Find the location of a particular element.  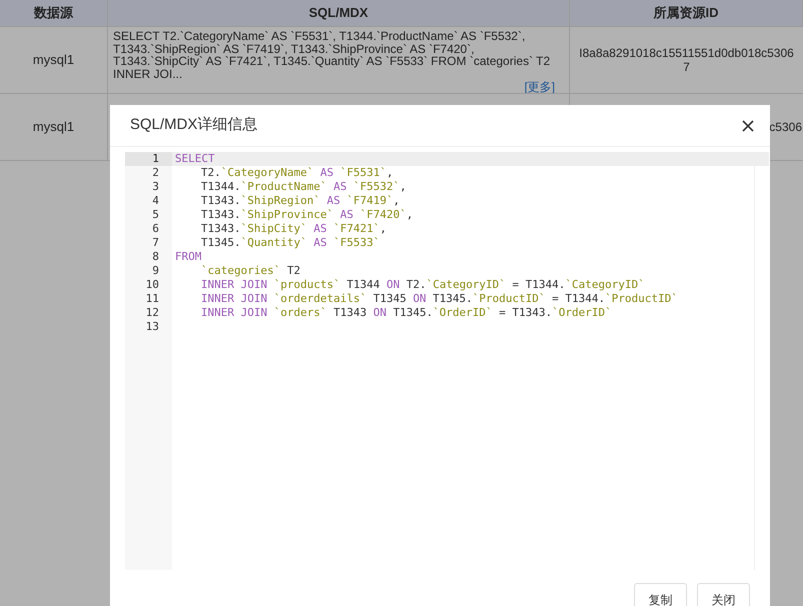

line-number: 10 is located at coordinates (152, 285).